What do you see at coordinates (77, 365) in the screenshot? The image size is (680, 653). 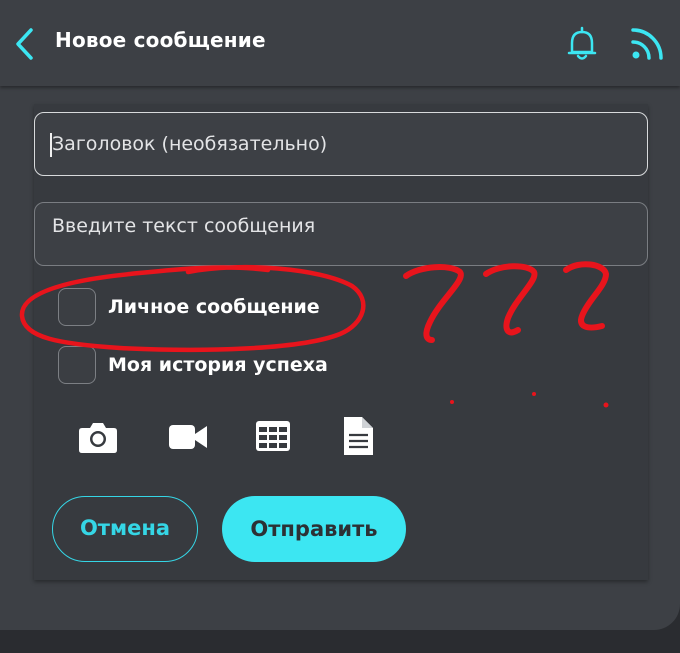 I see `success-story-checkbox` at bounding box center [77, 365].